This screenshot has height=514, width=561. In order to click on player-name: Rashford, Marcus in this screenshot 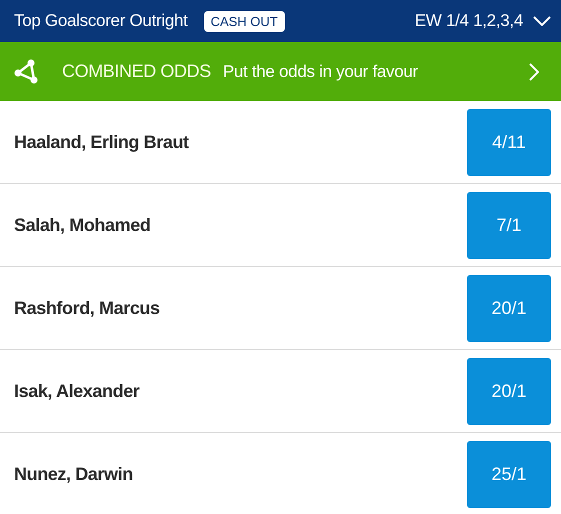, I will do `click(87, 308)`.